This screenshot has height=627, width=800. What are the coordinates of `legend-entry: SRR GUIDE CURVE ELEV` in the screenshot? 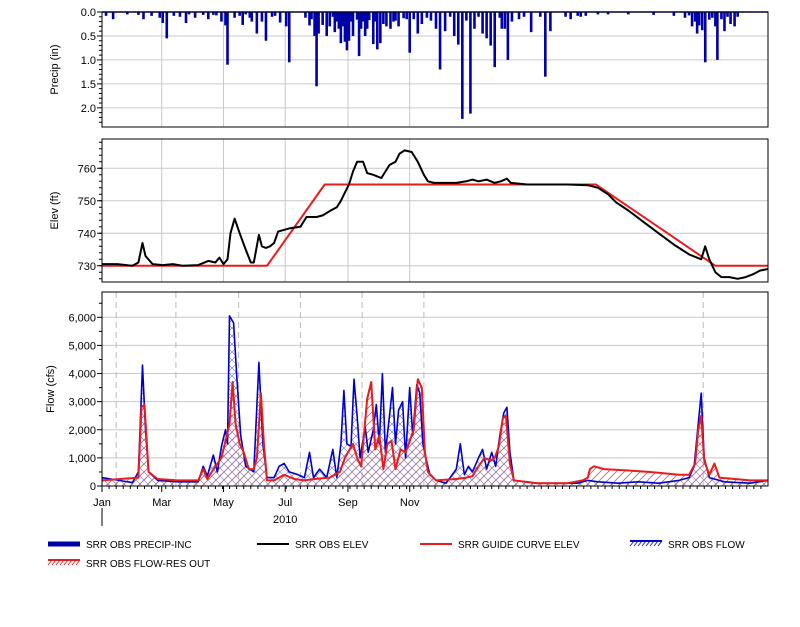 It's located at (500, 545).